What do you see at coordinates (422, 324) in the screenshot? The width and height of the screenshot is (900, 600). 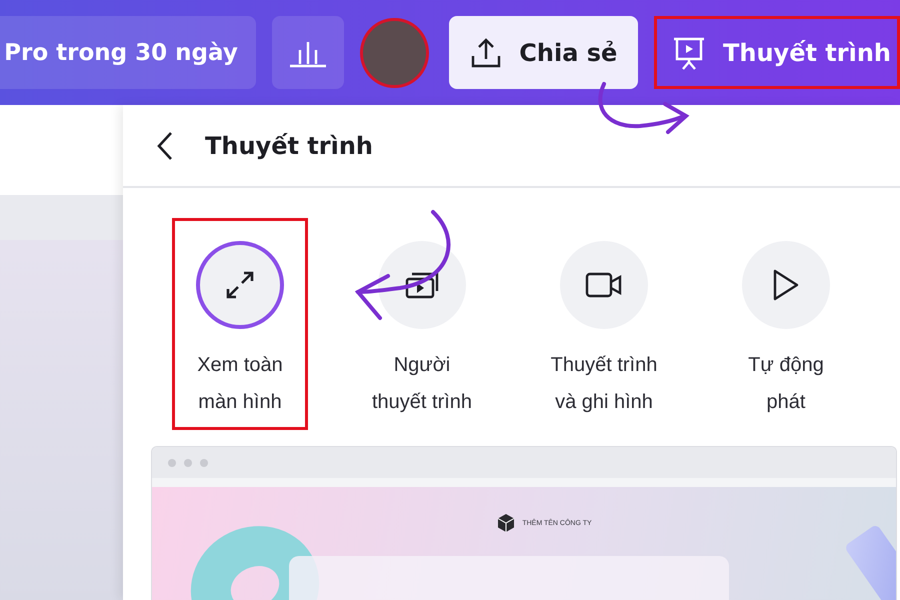 I see `present-option: Người thuyết trình` at bounding box center [422, 324].